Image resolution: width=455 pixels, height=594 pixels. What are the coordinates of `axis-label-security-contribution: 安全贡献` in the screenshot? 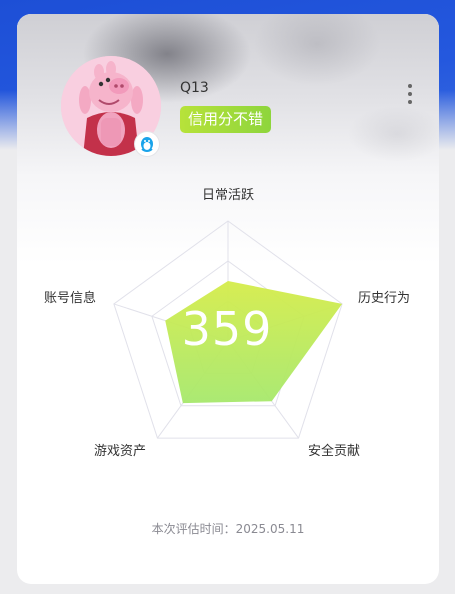 It's located at (334, 451).